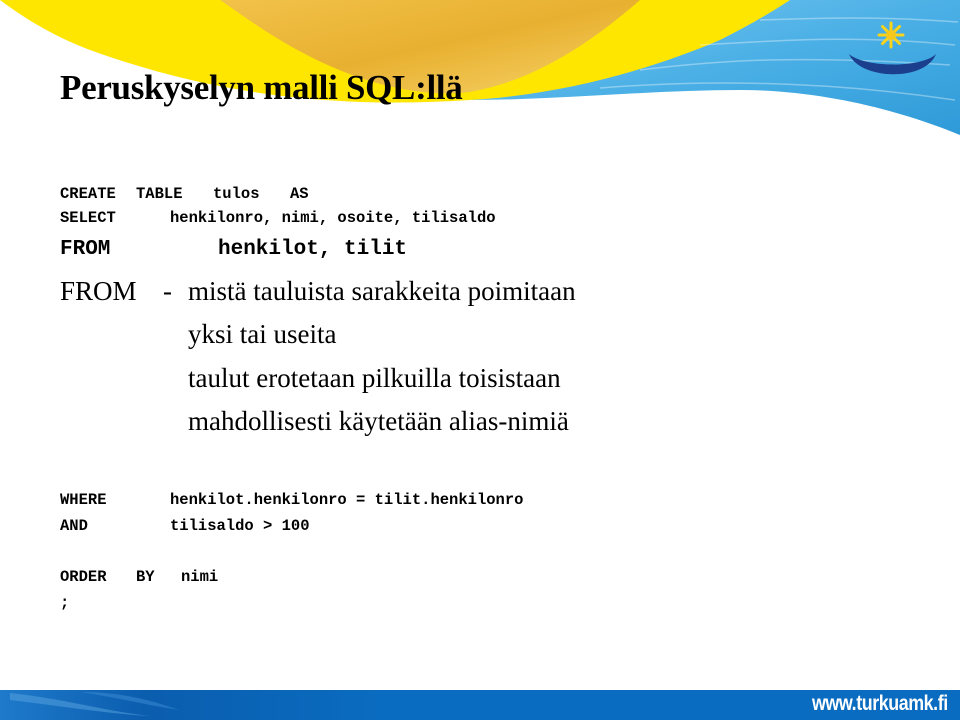 The height and width of the screenshot is (720, 960). I want to click on sql-select-keyword: SELECT, so click(88, 218).